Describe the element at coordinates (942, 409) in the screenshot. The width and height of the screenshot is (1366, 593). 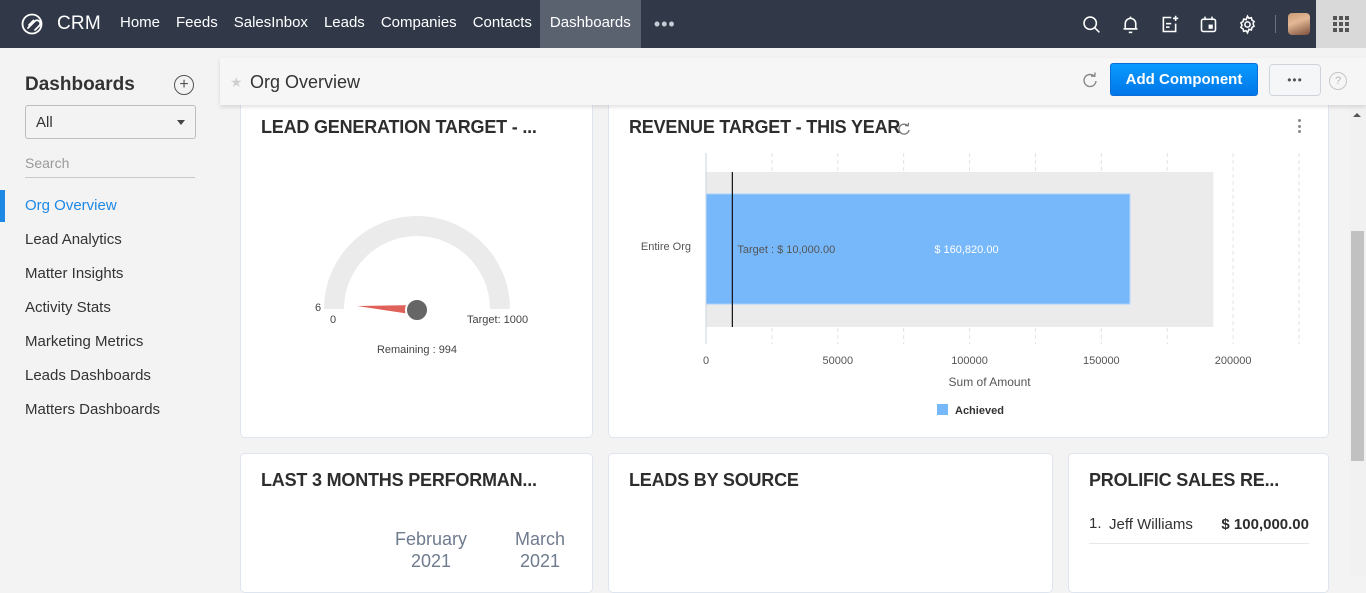
I see `legend-swatch-achieved` at that location.